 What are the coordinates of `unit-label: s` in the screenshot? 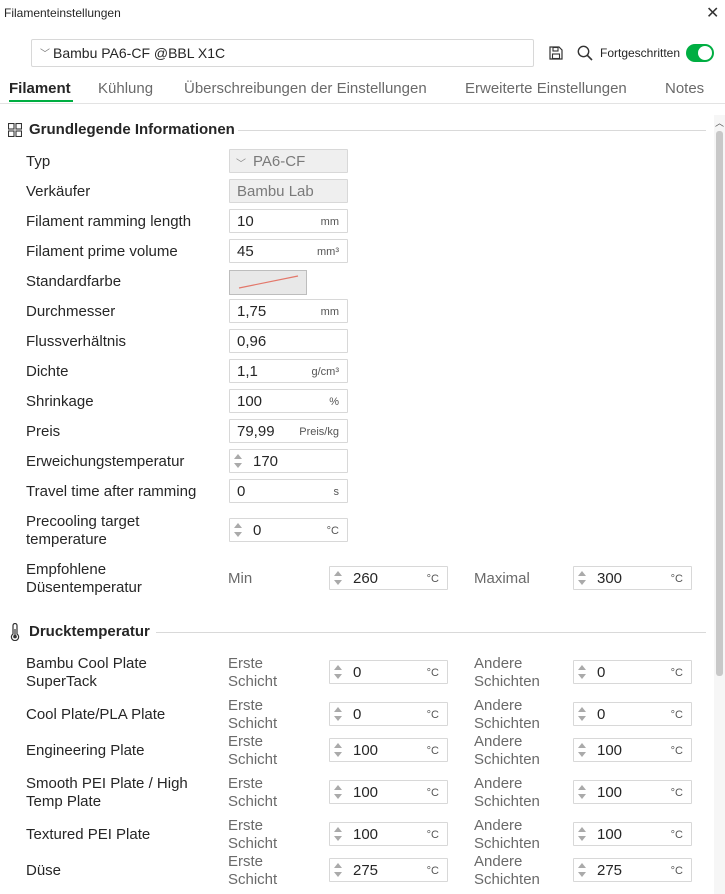 It's located at (336, 492).